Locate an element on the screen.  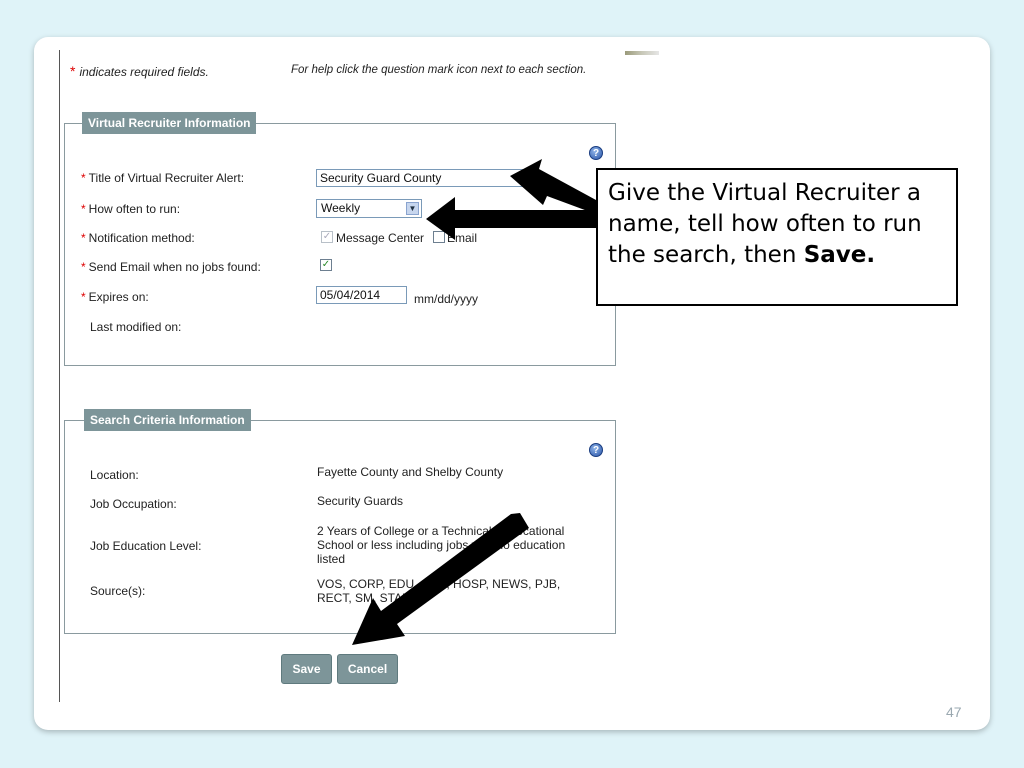
occupation-value: Security Guards is located at coordinates (360, 501).